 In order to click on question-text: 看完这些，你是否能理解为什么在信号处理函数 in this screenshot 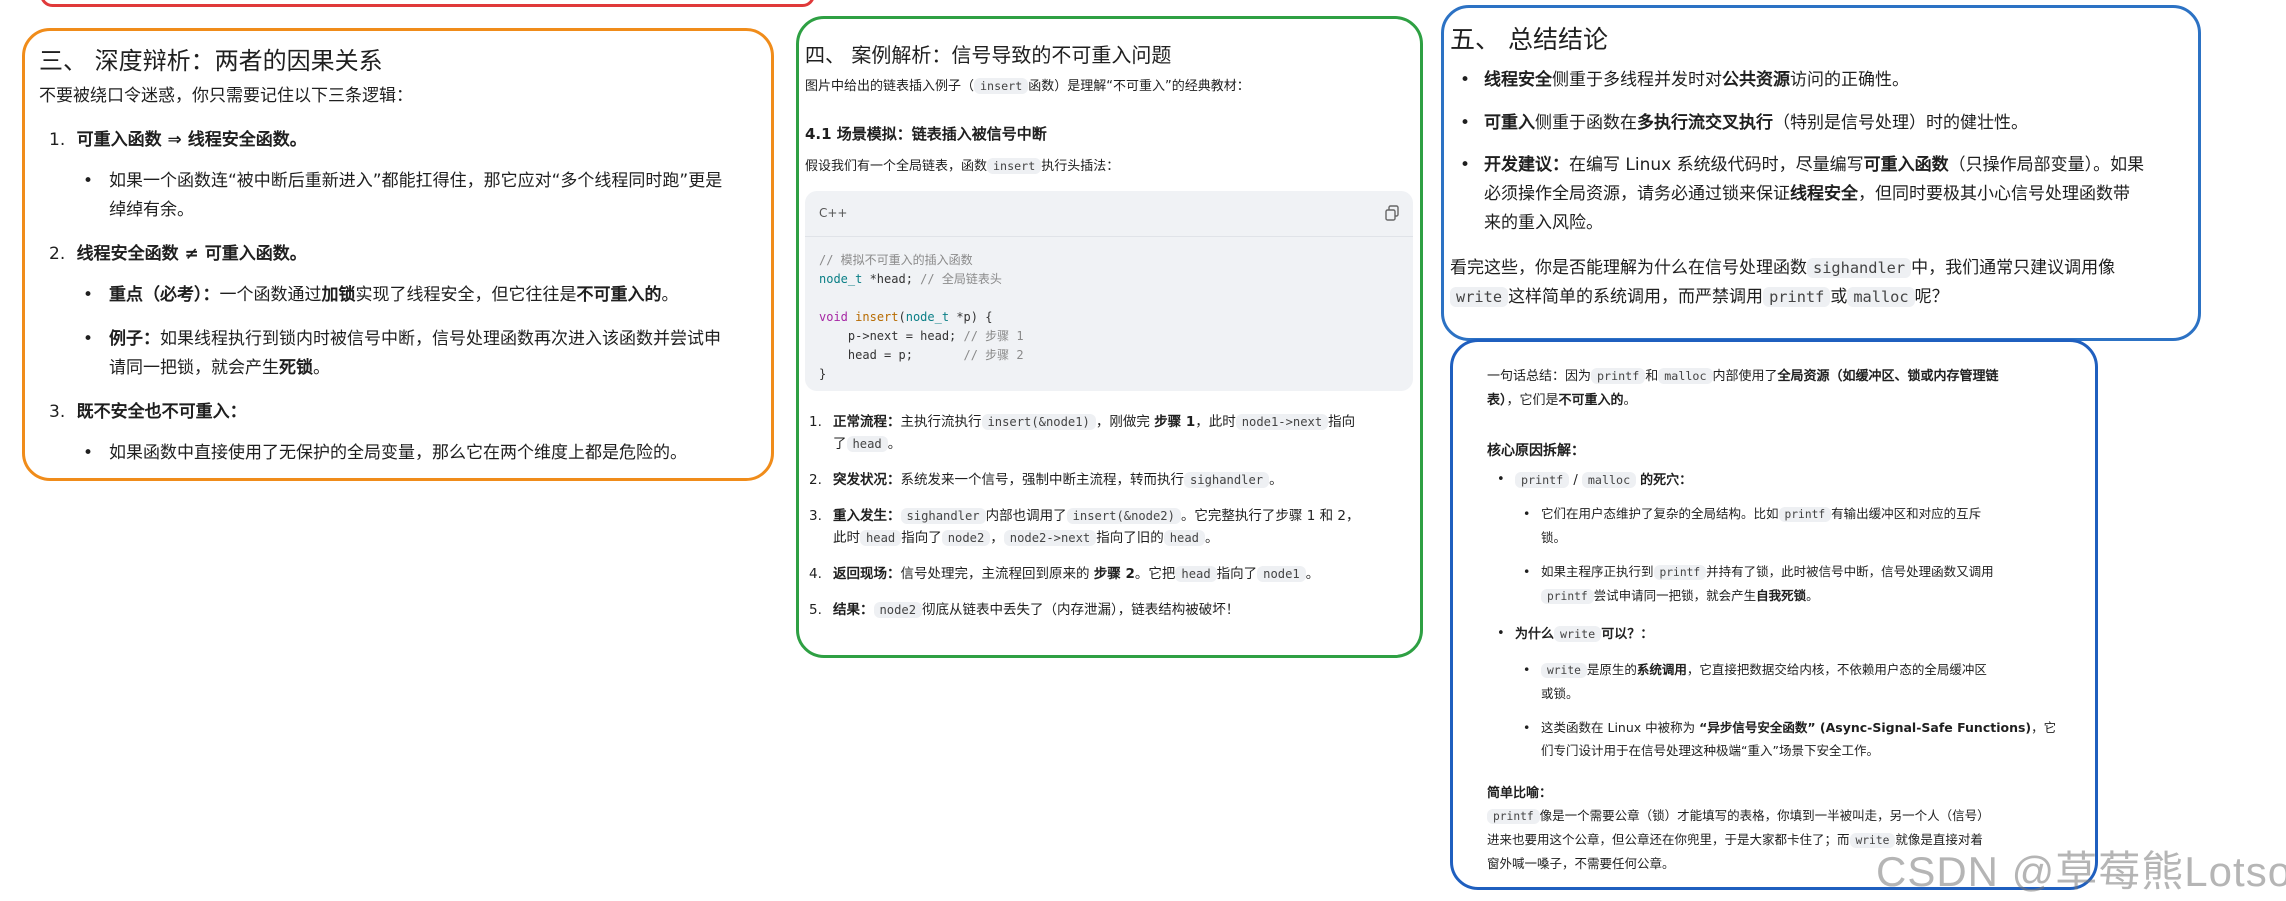, I will do `click(1628, 268)`.